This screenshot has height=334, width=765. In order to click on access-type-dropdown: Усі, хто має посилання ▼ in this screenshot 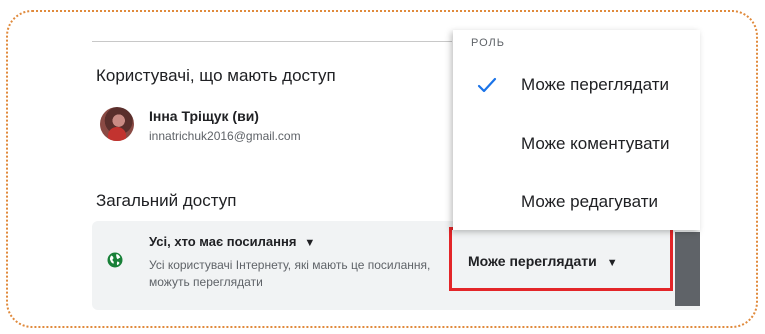, I will do `click(232, 241)`.